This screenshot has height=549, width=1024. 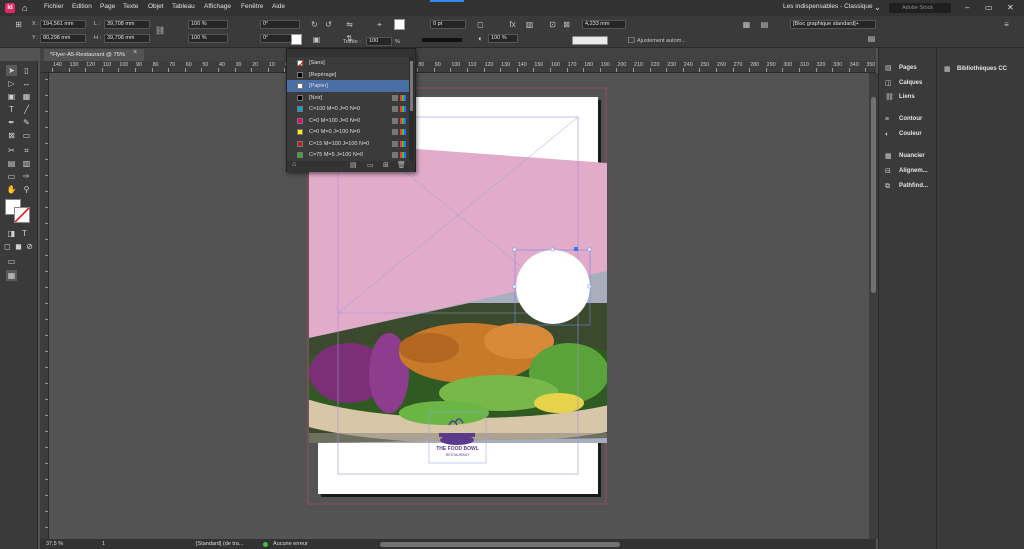 I want to click on vertical-scrollbar, so click(x=873, y=306).